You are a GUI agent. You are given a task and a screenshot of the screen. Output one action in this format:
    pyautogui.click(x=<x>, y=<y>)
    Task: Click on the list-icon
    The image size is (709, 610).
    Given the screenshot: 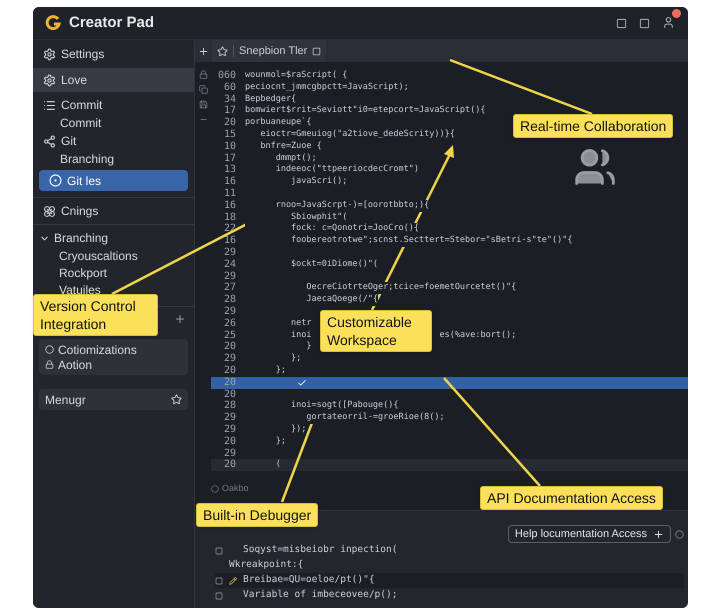 What is the action you would take?
    pyautogui.click(x=49, y=105)
    